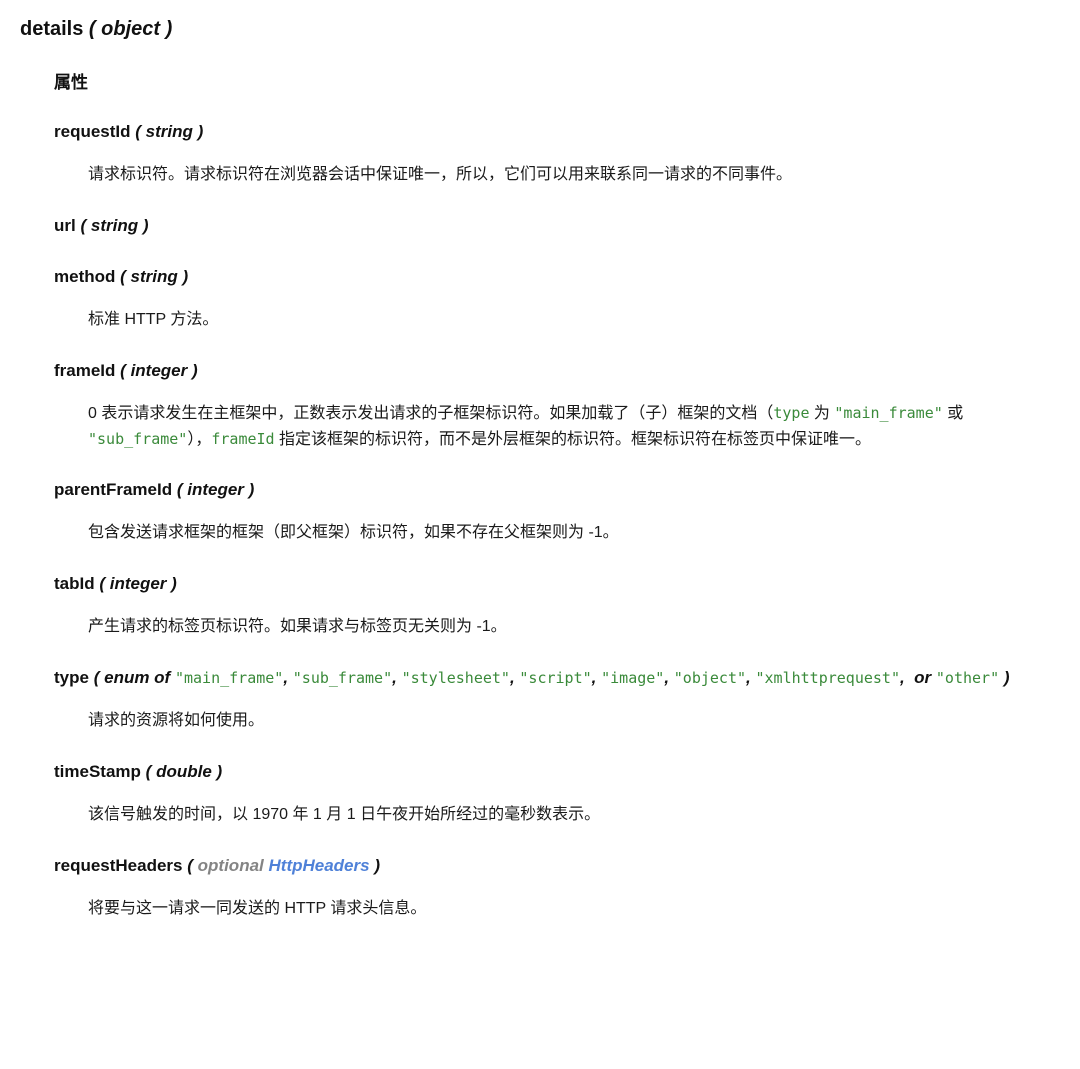 The image size is (1080, 1069). I want to click on enum-value: "main_frame", so click(229, 678).